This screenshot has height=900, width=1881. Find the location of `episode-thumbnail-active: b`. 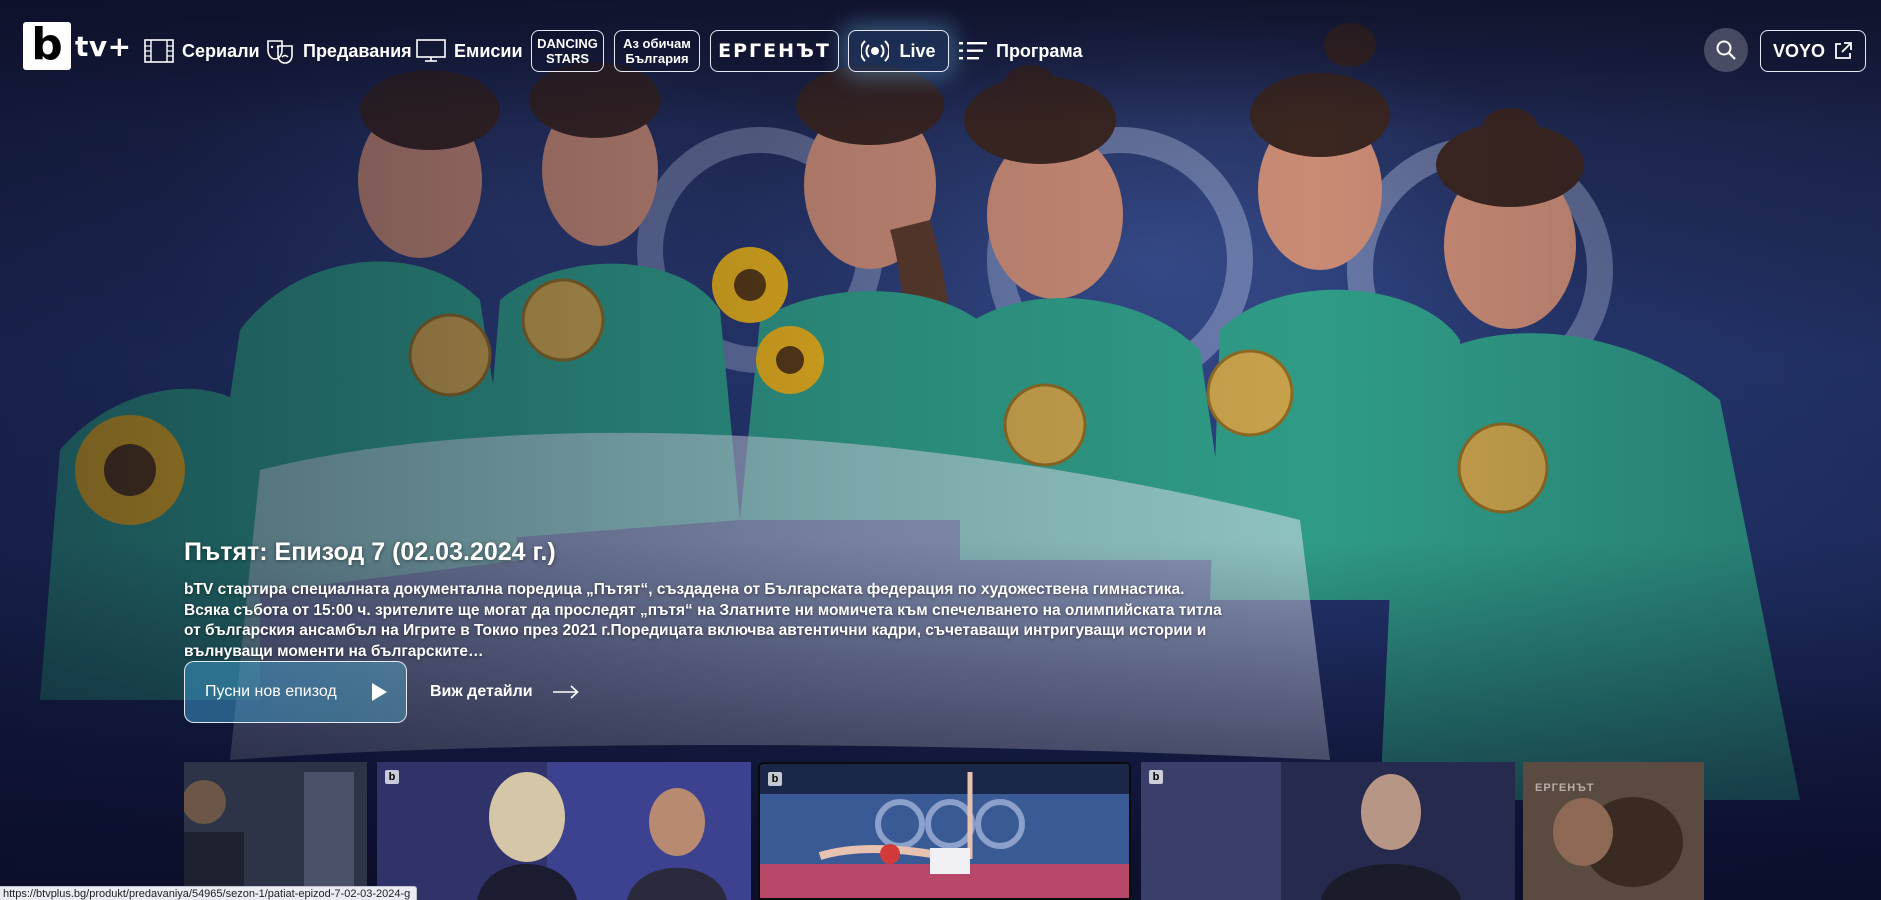

episode-thumbnail-active: b is located at coordinates (944, 831).